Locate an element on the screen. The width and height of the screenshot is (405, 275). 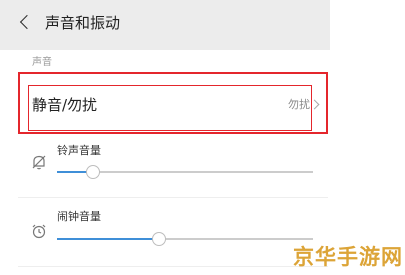
ringer-volume-knob is located at coordinates (92, 172).